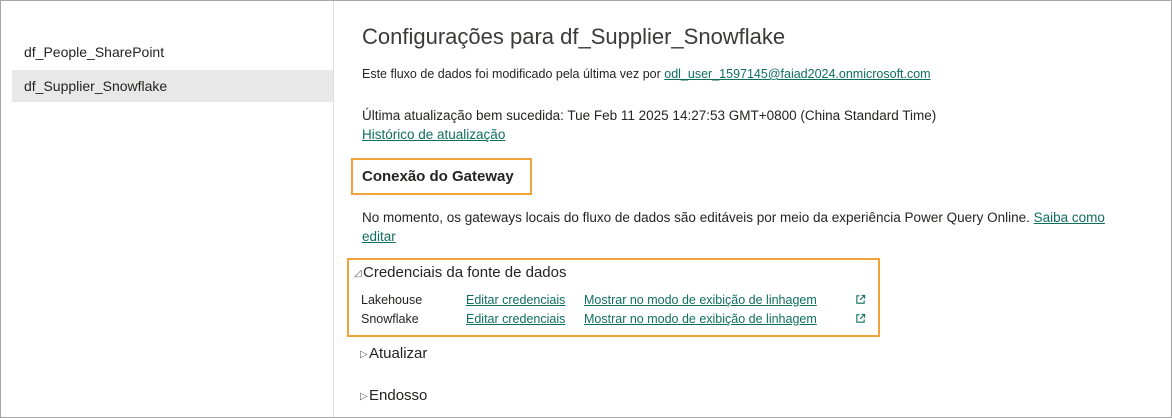 This screenshot has height=418, width=1172. Describe the element at coordinates (465, 272) in the screenshot. I see `credentials-section-title: Credenciais da fonte de dados` at that location.